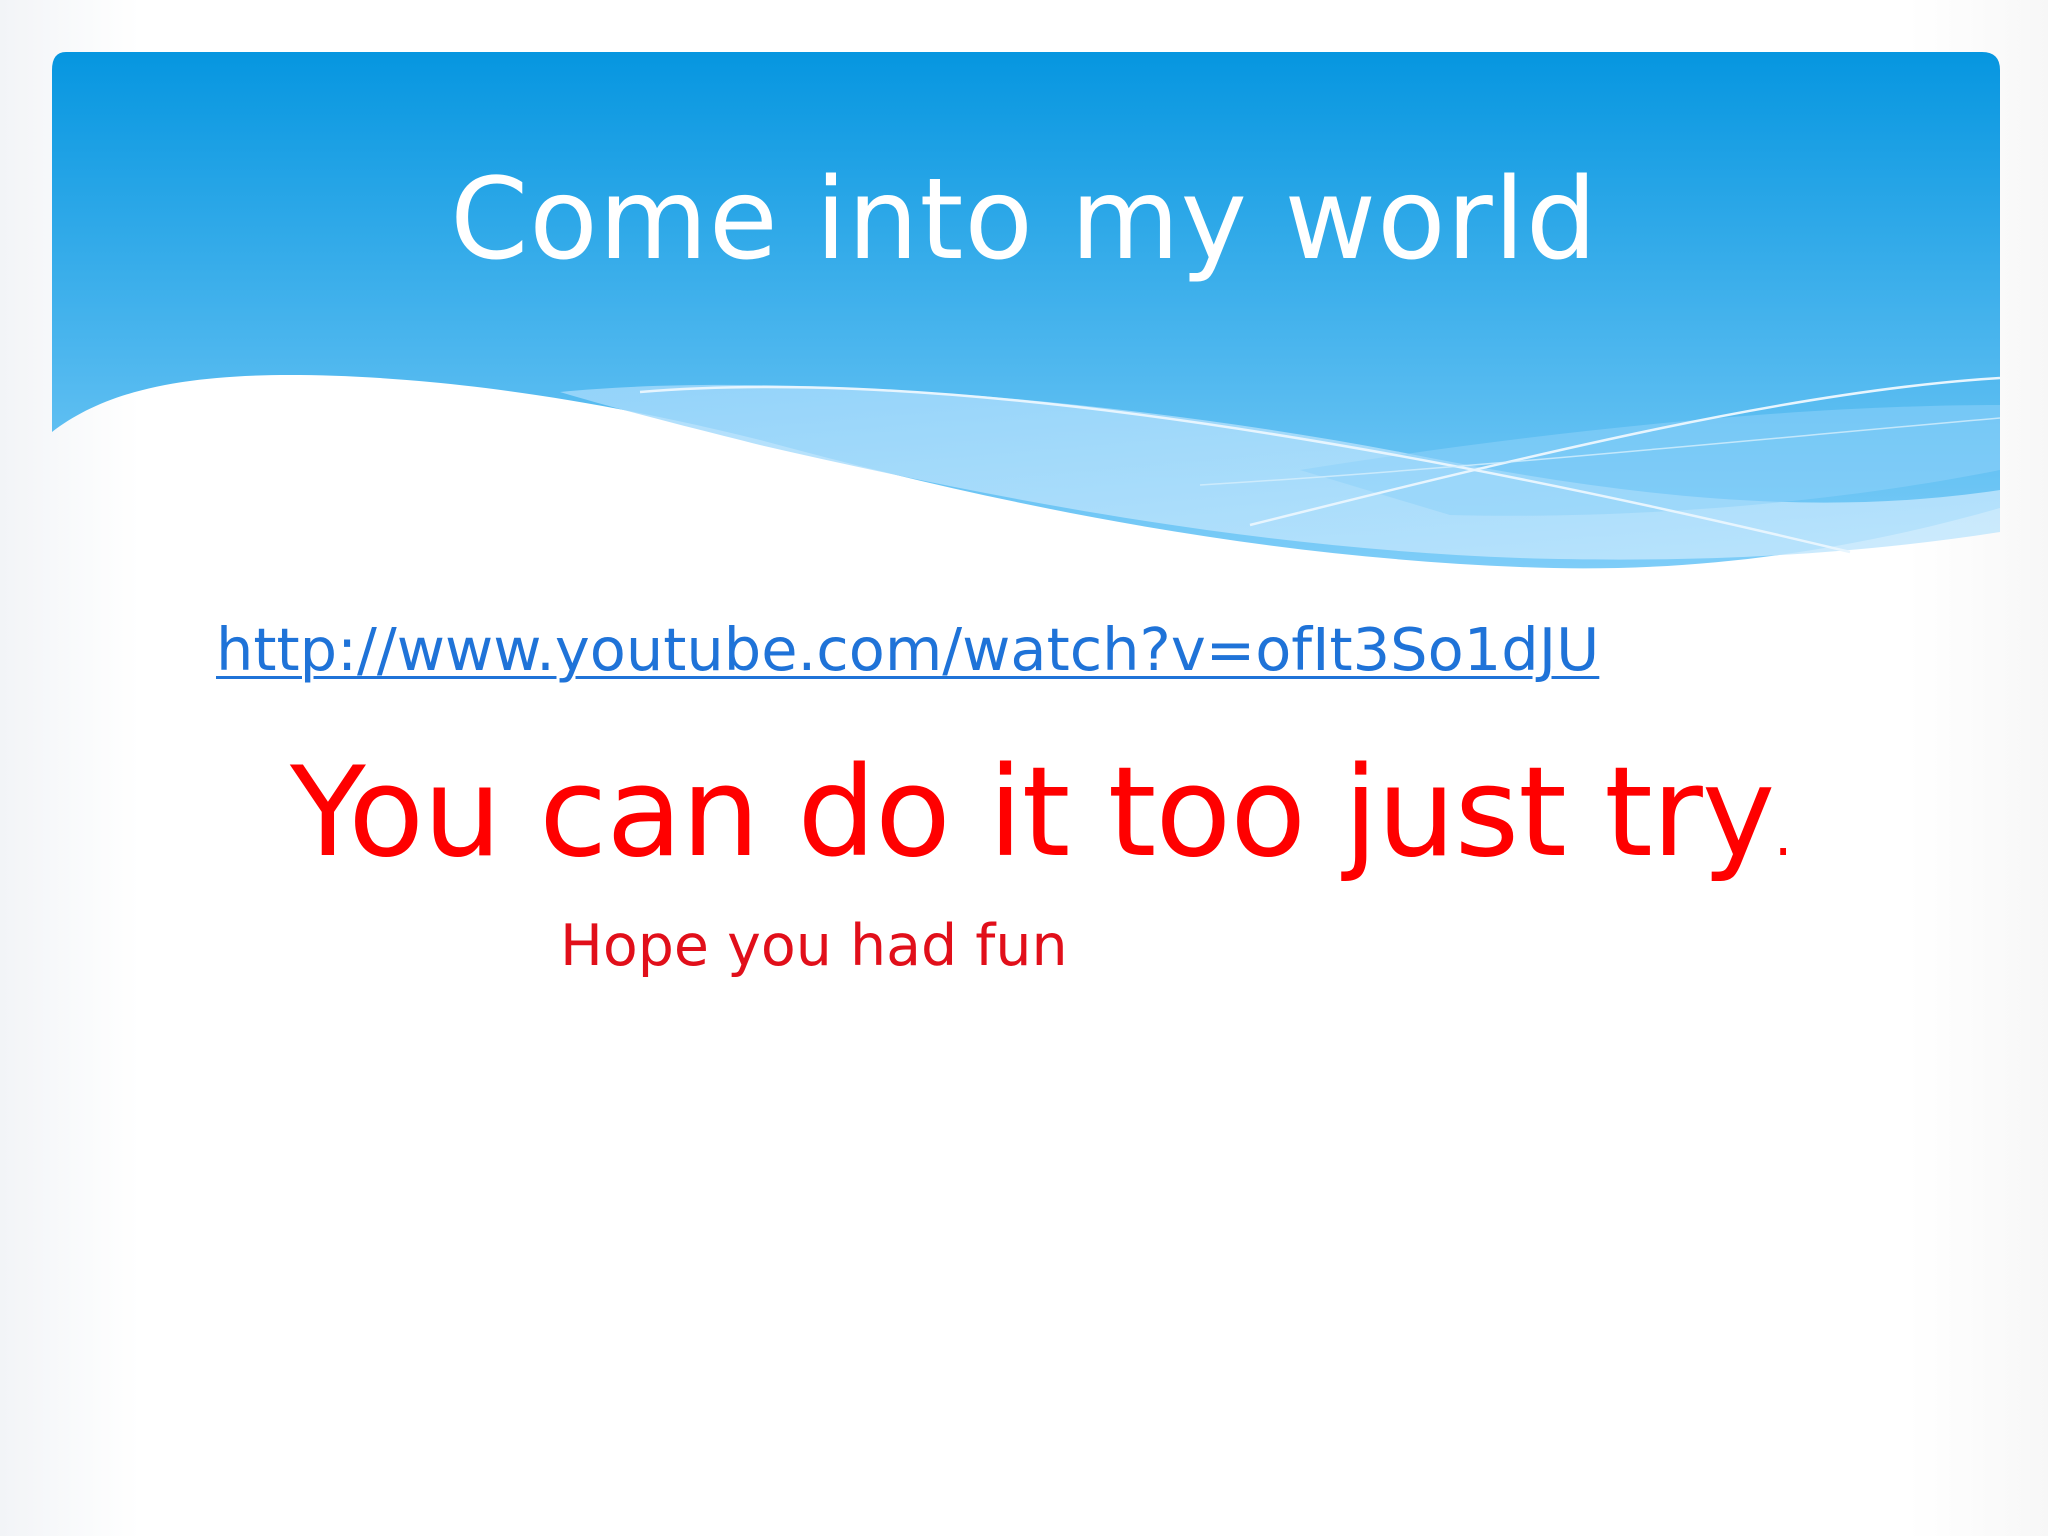 The image size is (2048, 1536). I want to click on main-message-text: You can do it too just try, so click(1032, 813).